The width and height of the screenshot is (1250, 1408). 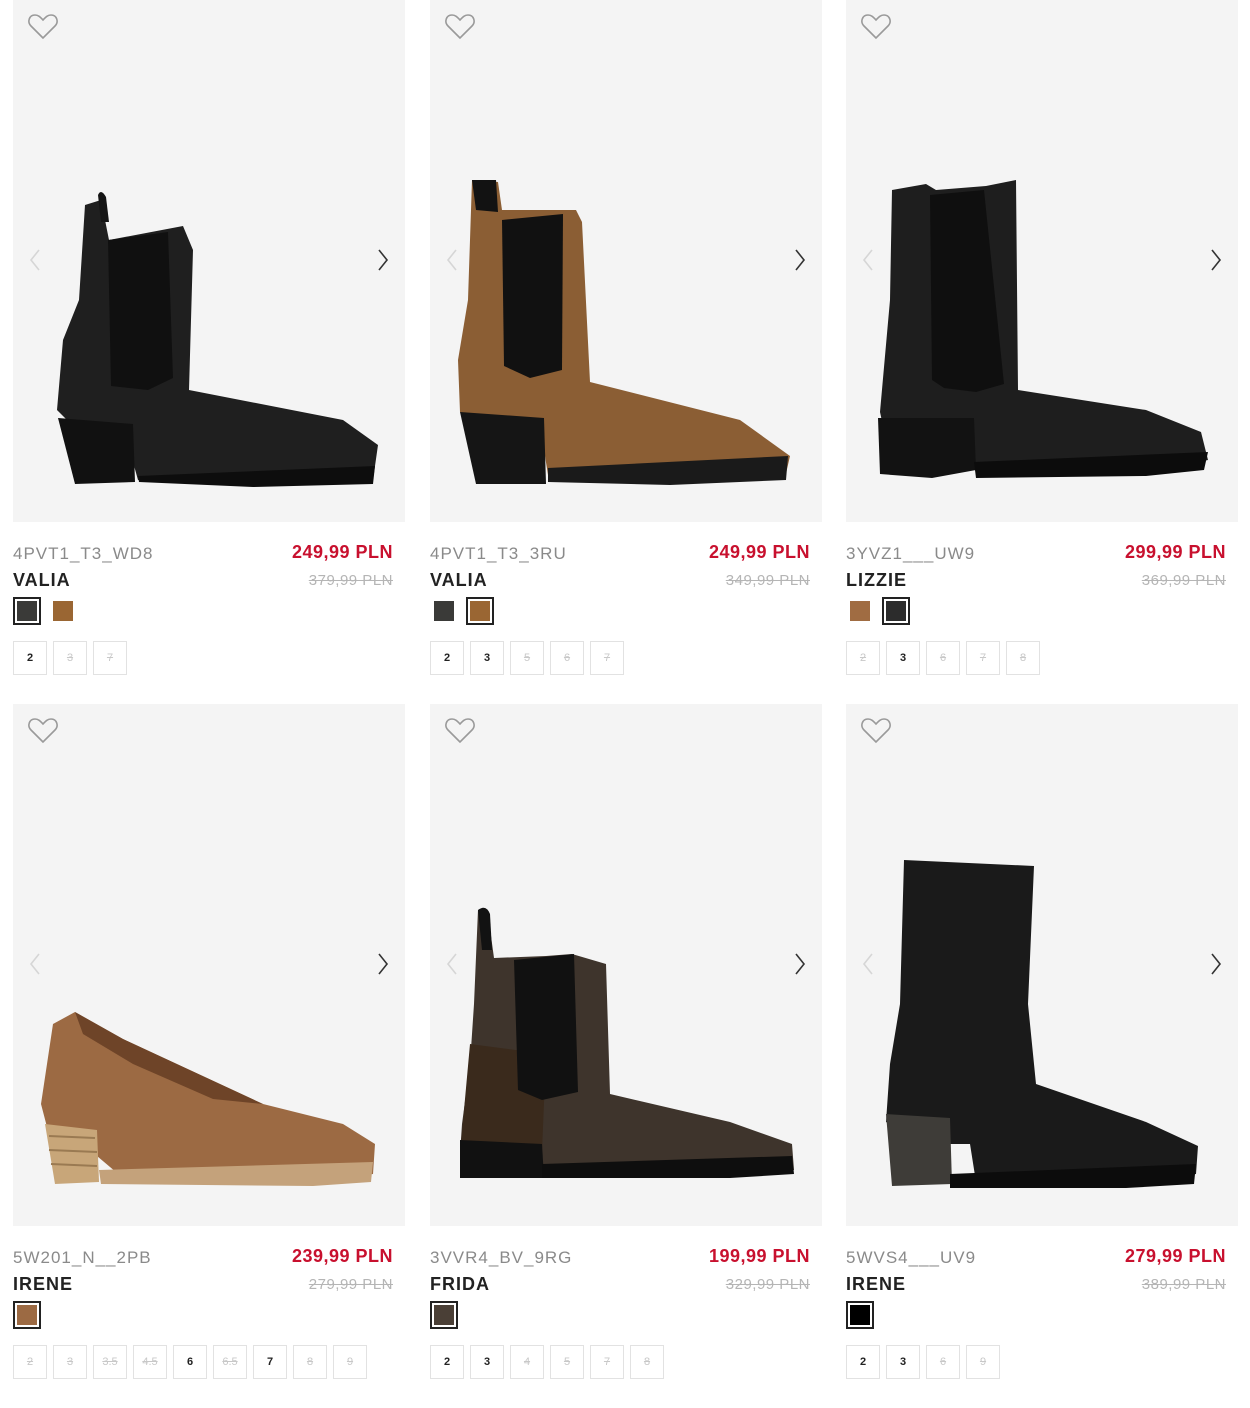 I want to click on size-list: 23678, so click(x=943, y=658).